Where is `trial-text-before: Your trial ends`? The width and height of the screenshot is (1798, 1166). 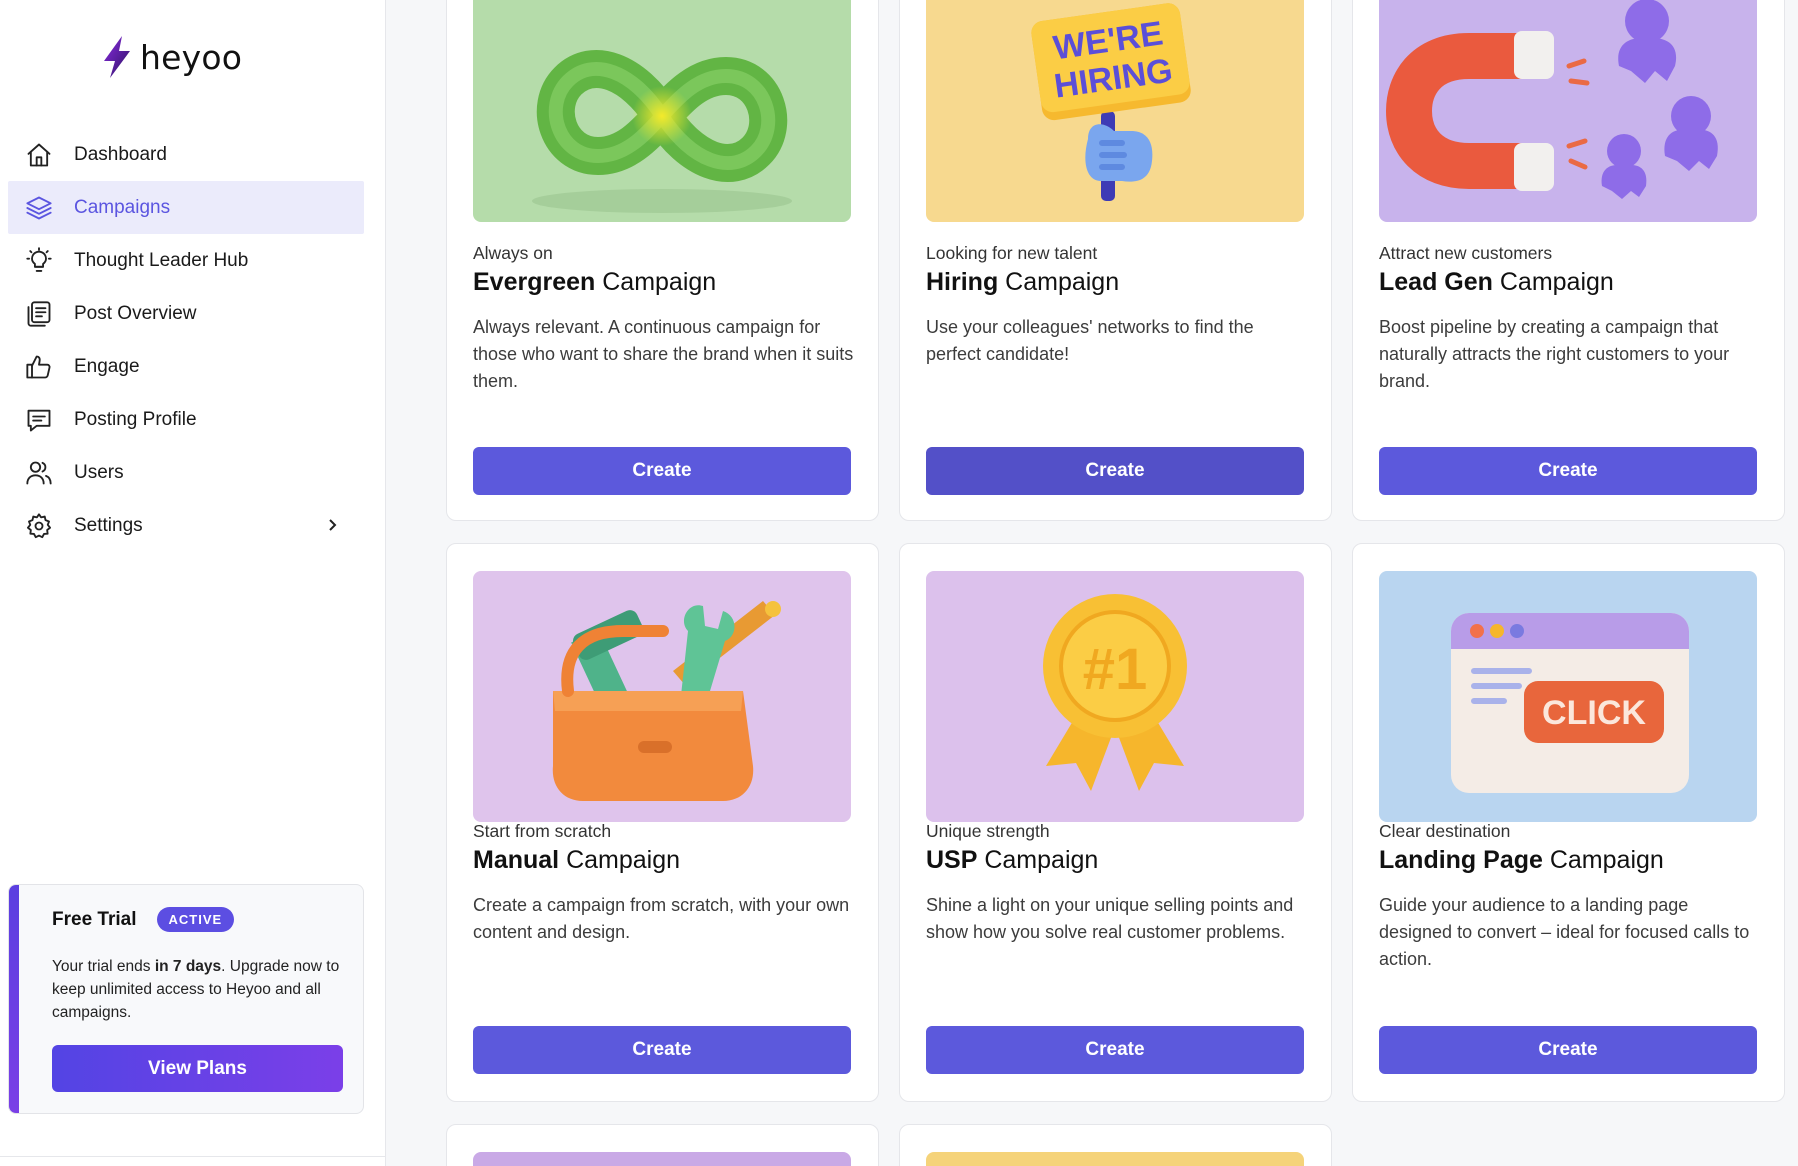 trial-text-before: Your trial ends is located at coordinates (103, 966).